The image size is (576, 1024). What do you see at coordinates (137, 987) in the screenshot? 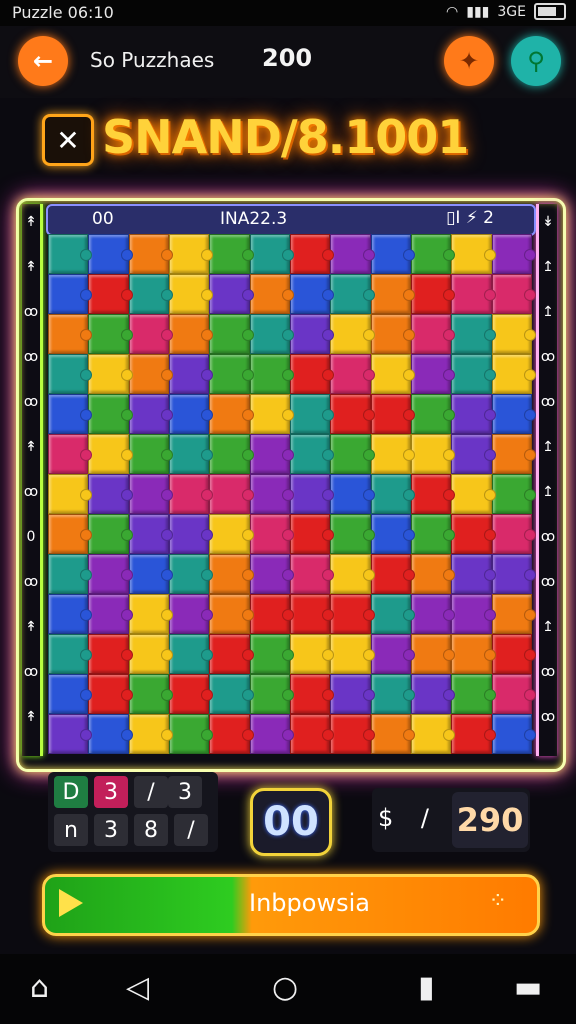
I see `nav-back-icon: ◁` at bounding box center [137, 987].